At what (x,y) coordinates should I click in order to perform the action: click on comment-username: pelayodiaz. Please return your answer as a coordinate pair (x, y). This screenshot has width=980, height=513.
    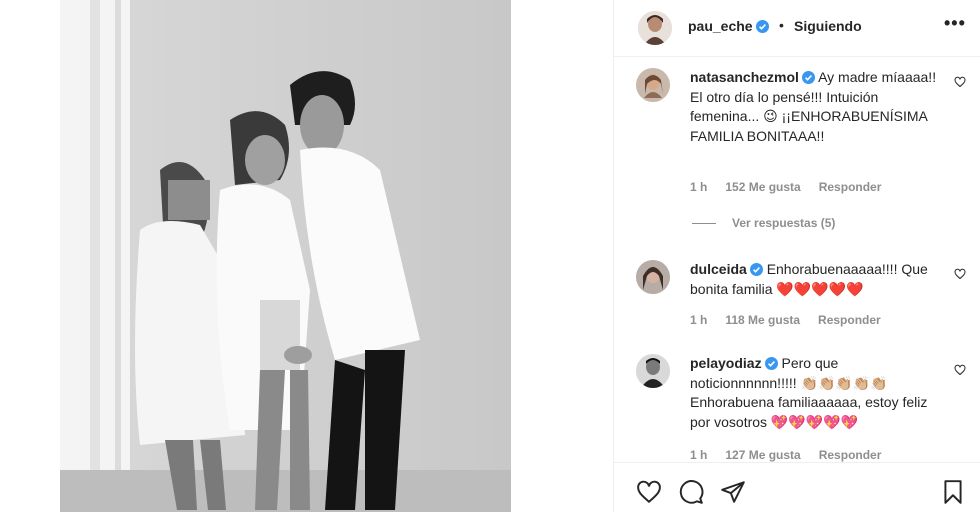
    Looking at the image, I should click on (726, 363).